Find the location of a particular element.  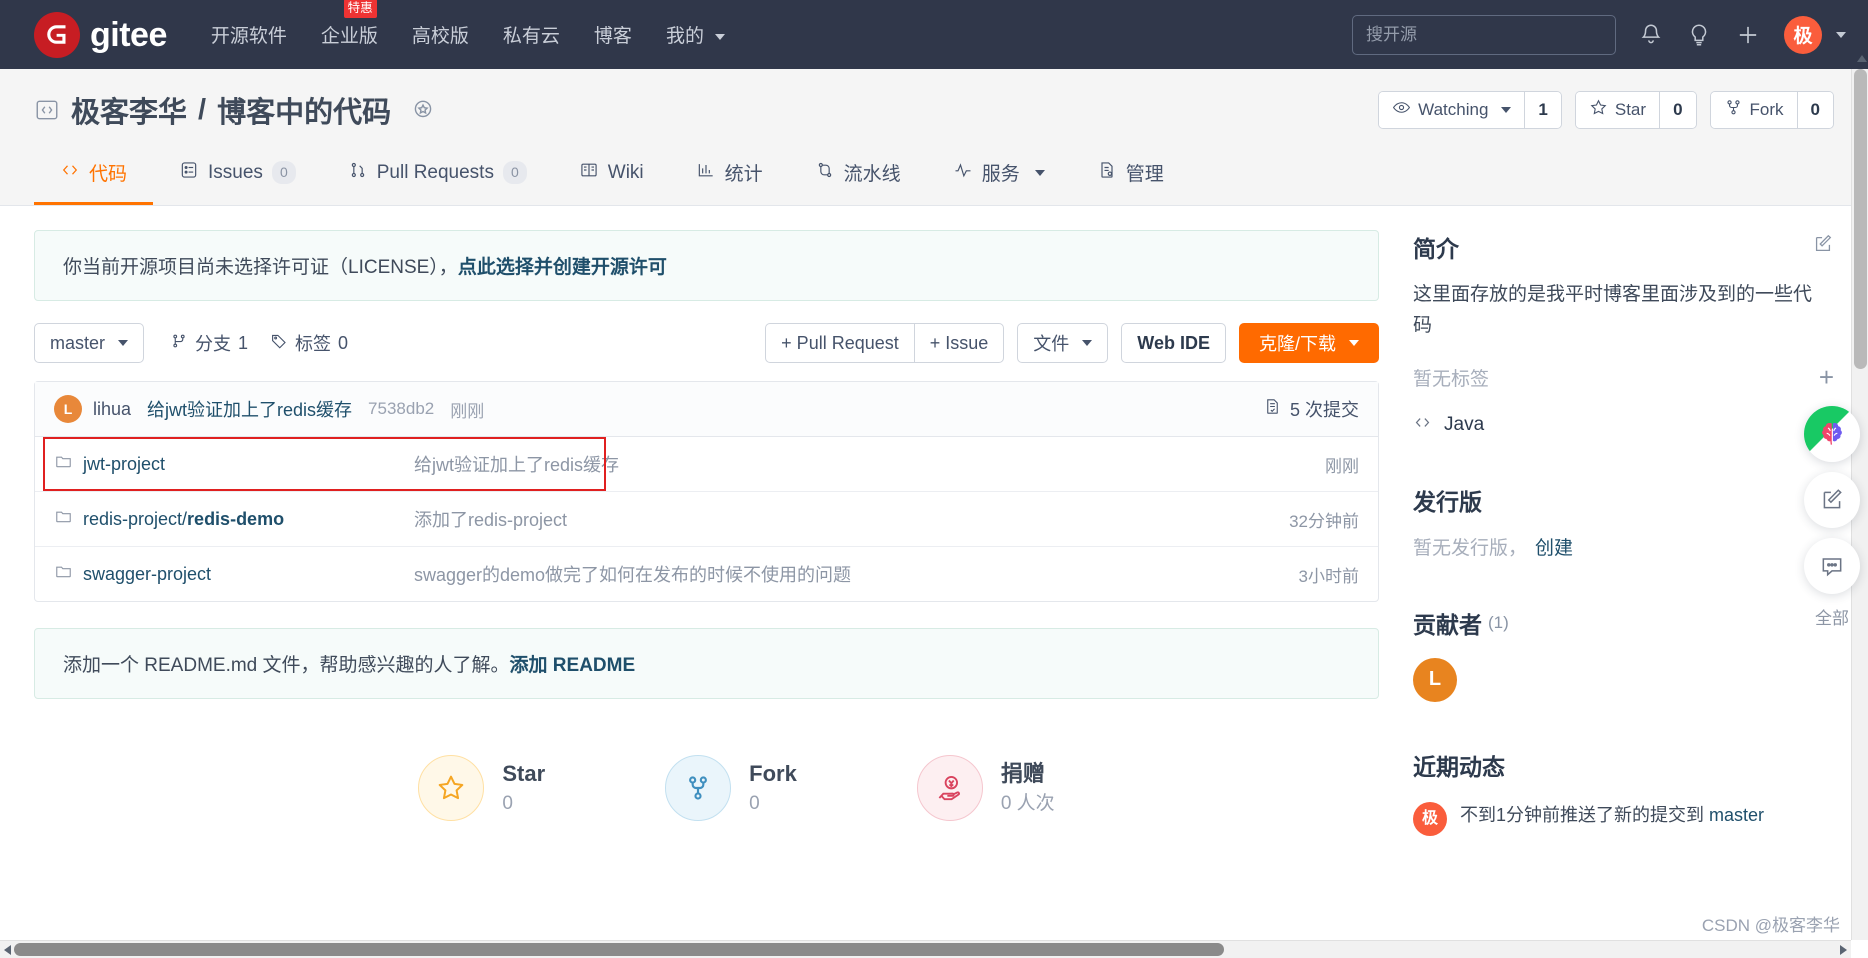

file-name-label: jwt-project is located at coordinates (124, 463).